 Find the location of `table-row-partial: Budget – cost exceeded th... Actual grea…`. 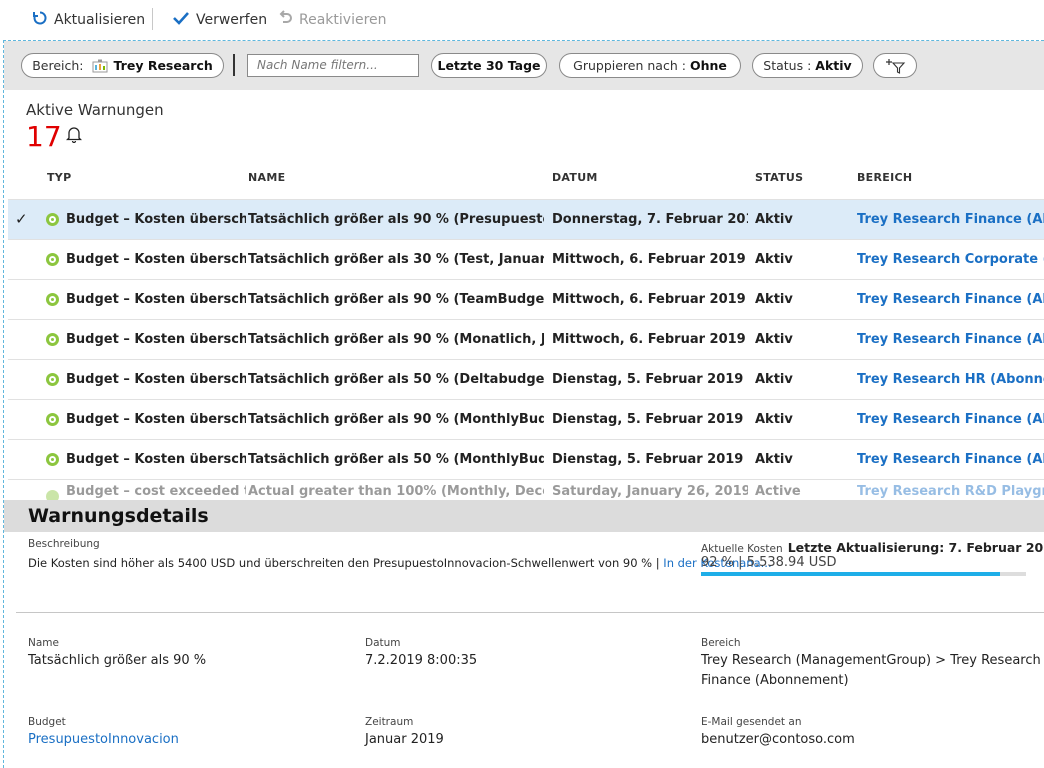

table-row-partial: Budget – cost exceeded th... Actual grea… is located at coordinates (526, 490).